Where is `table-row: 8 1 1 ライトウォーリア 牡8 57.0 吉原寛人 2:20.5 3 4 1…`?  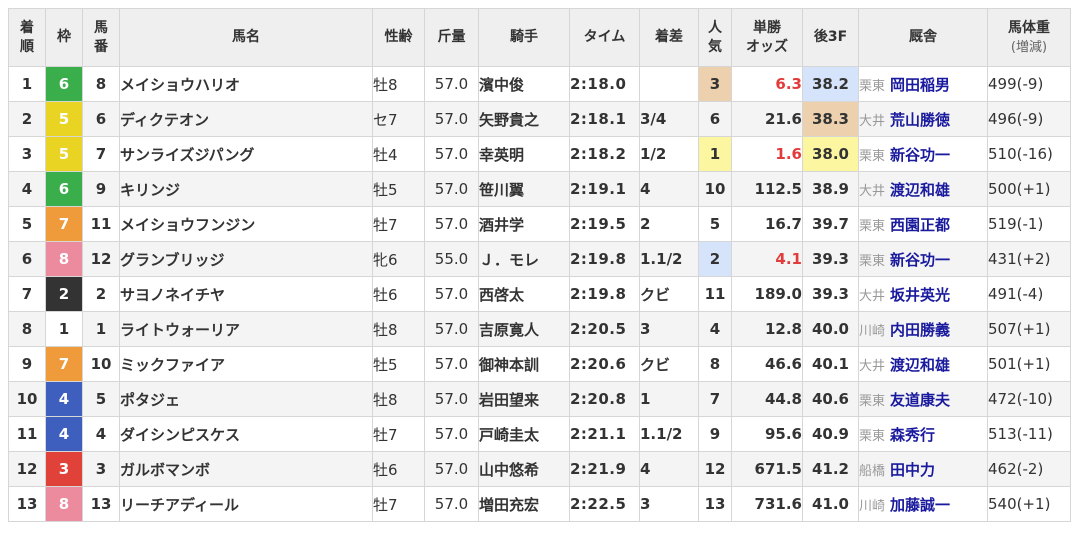 table-row: 8 1 1 ライトウォーリア 牡8 57.0 吉原寛人 2:20.5 3 4 1… is located at coordinates (539, 329).